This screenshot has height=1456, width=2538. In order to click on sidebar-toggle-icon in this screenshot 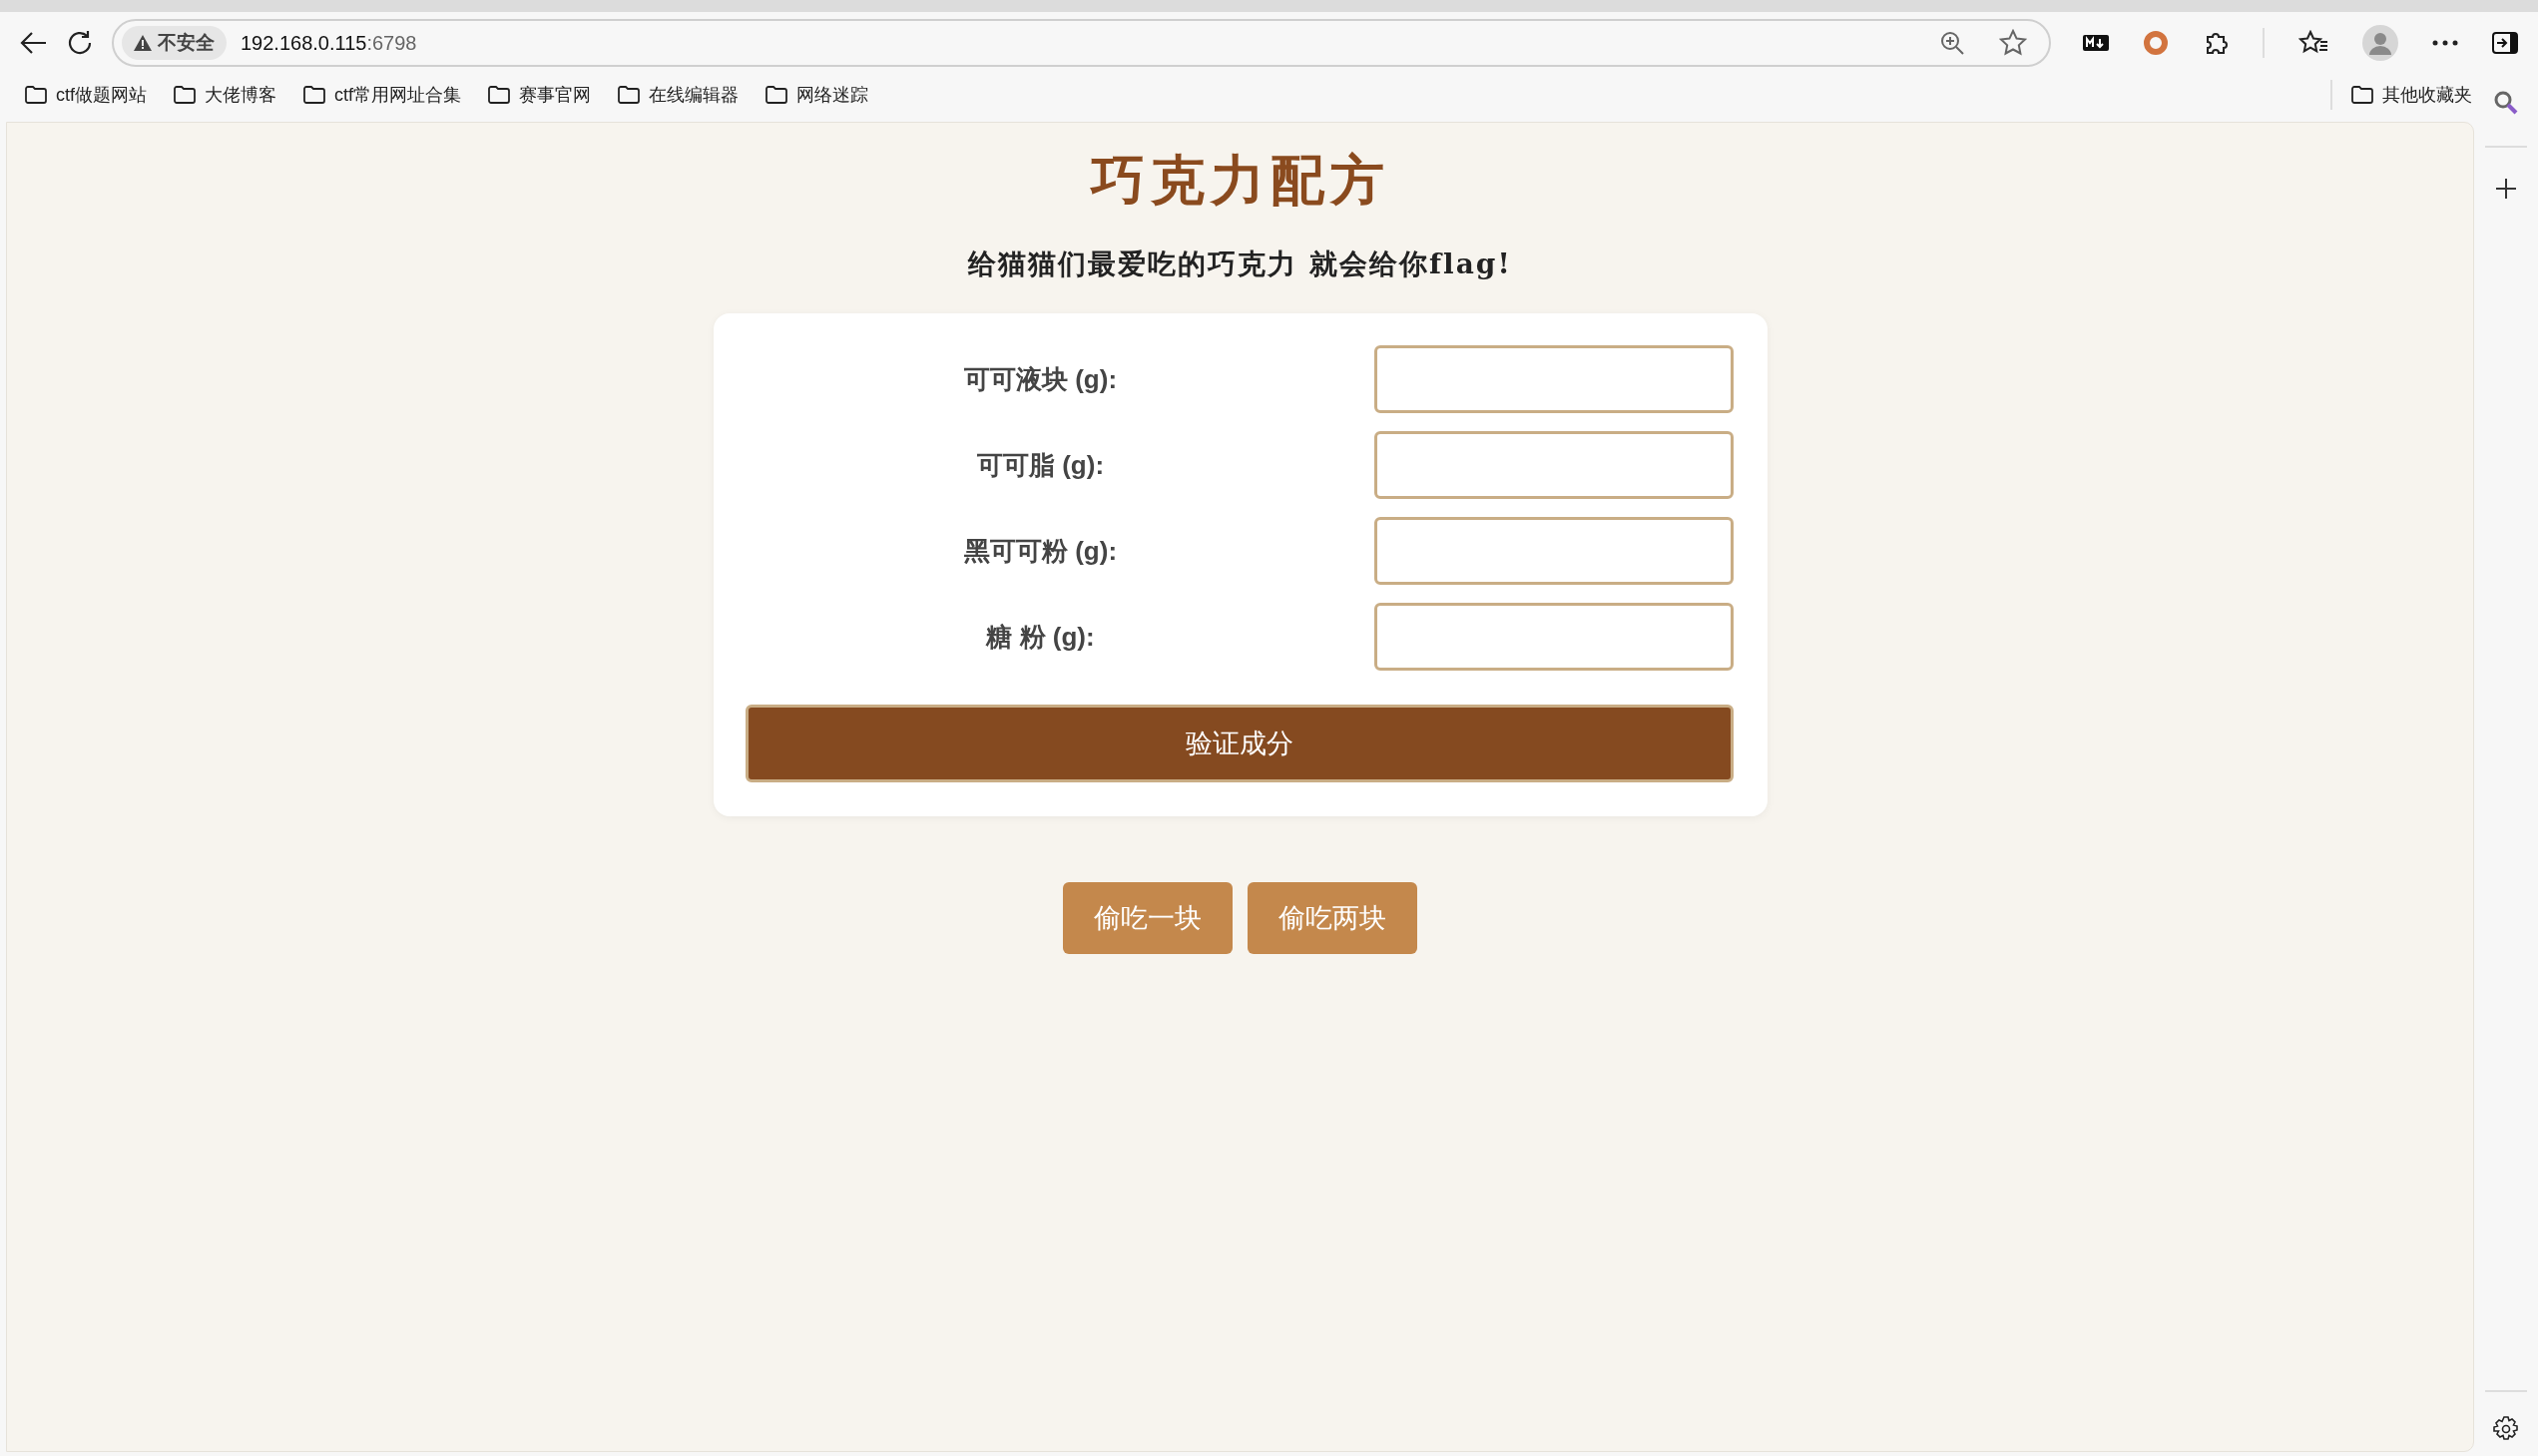, I will do `click(2505, 43)`.